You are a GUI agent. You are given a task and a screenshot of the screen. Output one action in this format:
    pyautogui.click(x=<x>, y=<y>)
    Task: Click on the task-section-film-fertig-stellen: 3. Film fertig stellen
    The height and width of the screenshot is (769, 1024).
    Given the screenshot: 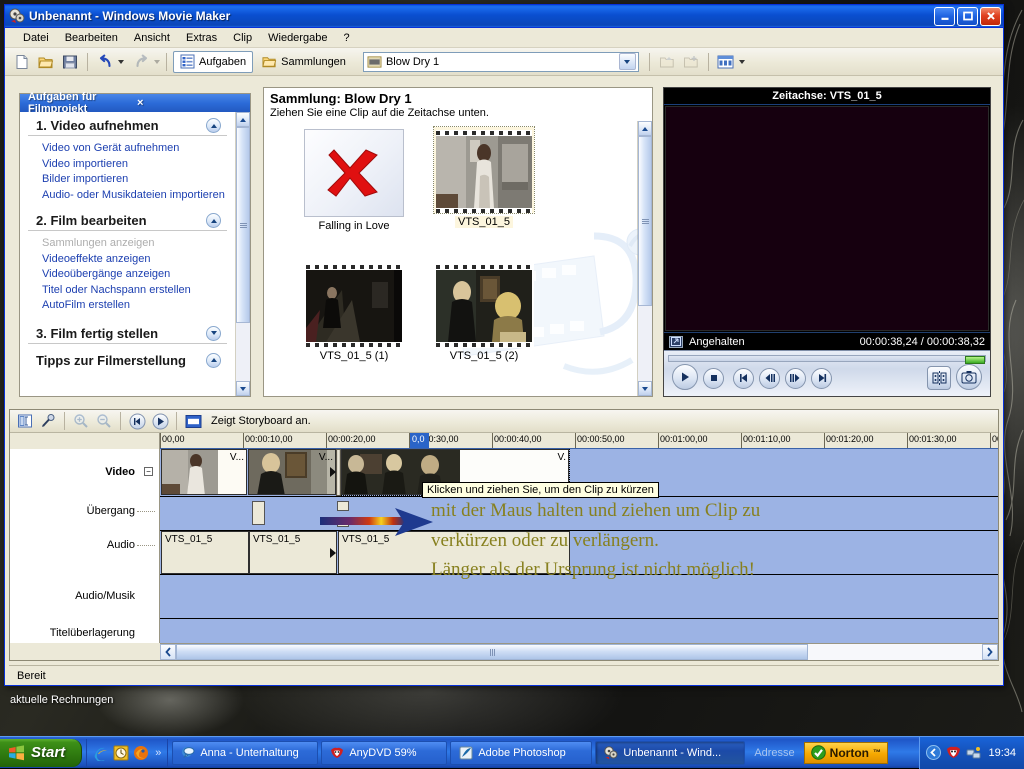 What is the action you would take?
    pyautogui.click(x=127, y=333)
    